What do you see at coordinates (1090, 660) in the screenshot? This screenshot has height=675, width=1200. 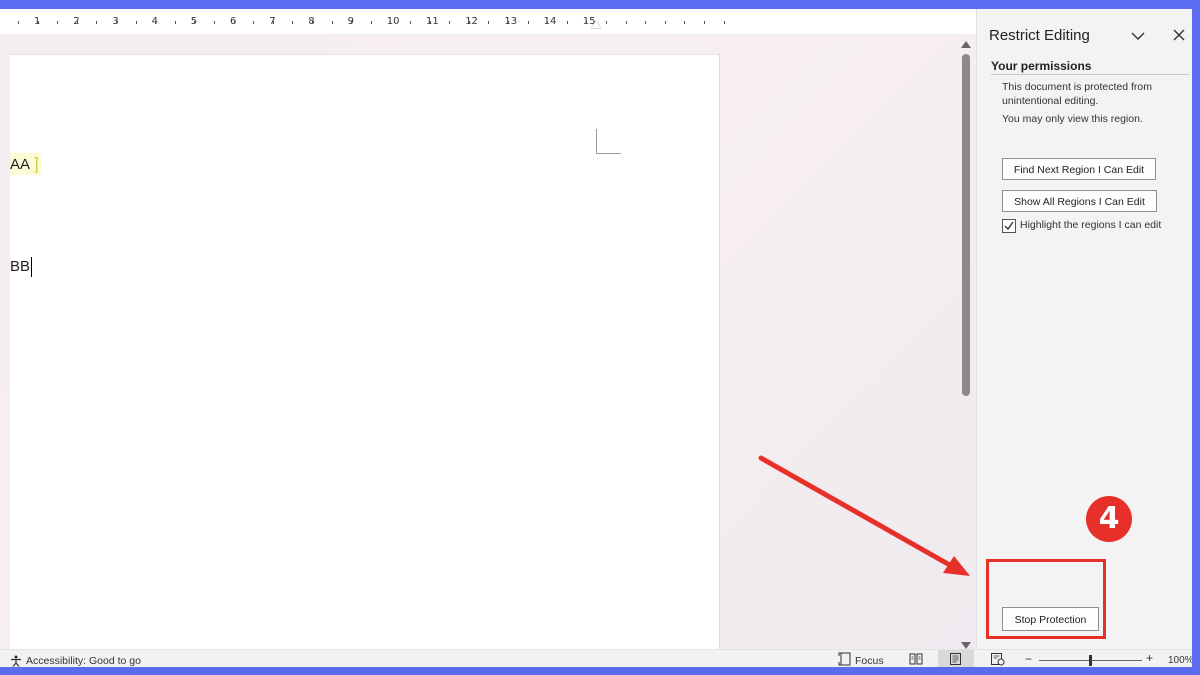 I see `zoom-slider-thumb` at bounding box center [1090, 660].